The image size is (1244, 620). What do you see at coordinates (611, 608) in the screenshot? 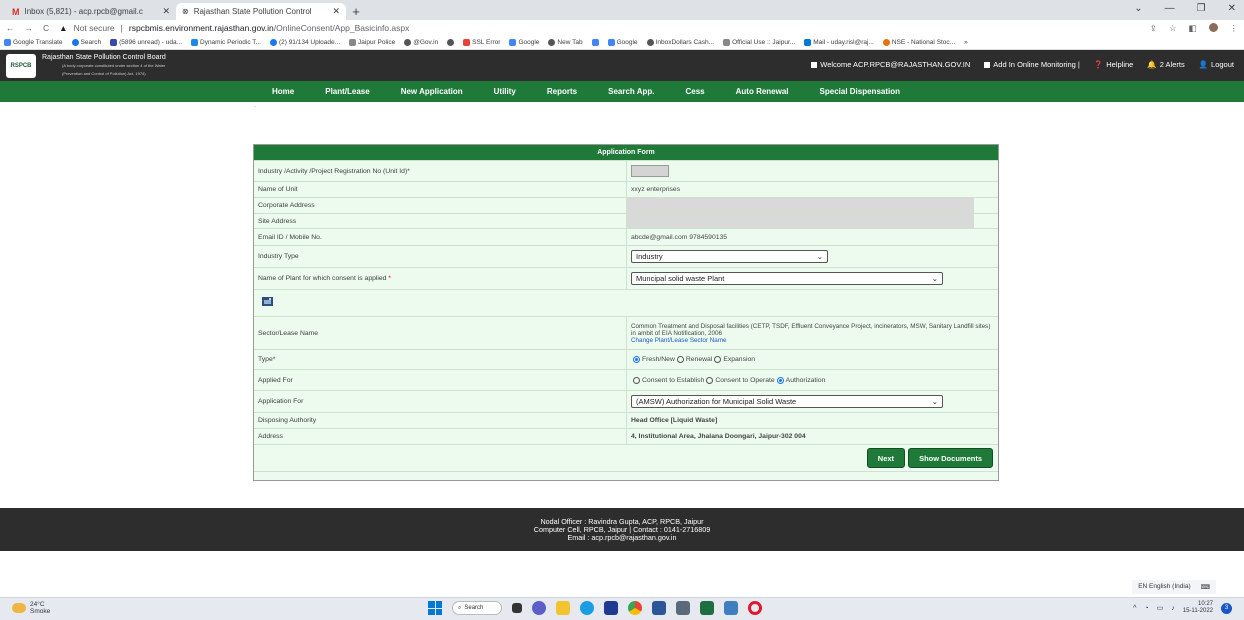
I see `store-icon` at bounding box center [611, 608].